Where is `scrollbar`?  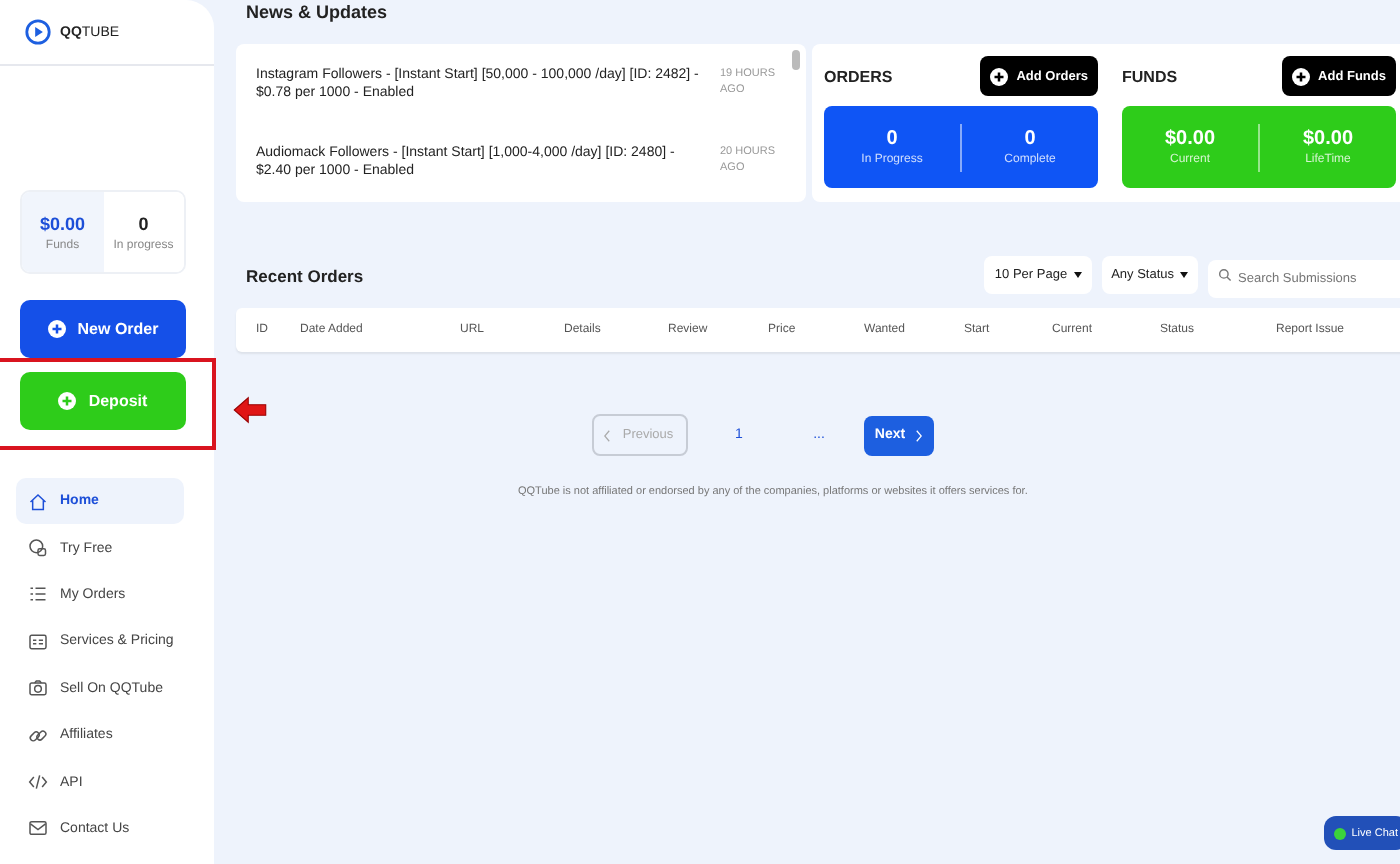 scrollbar is located at coordinates (796, 60).